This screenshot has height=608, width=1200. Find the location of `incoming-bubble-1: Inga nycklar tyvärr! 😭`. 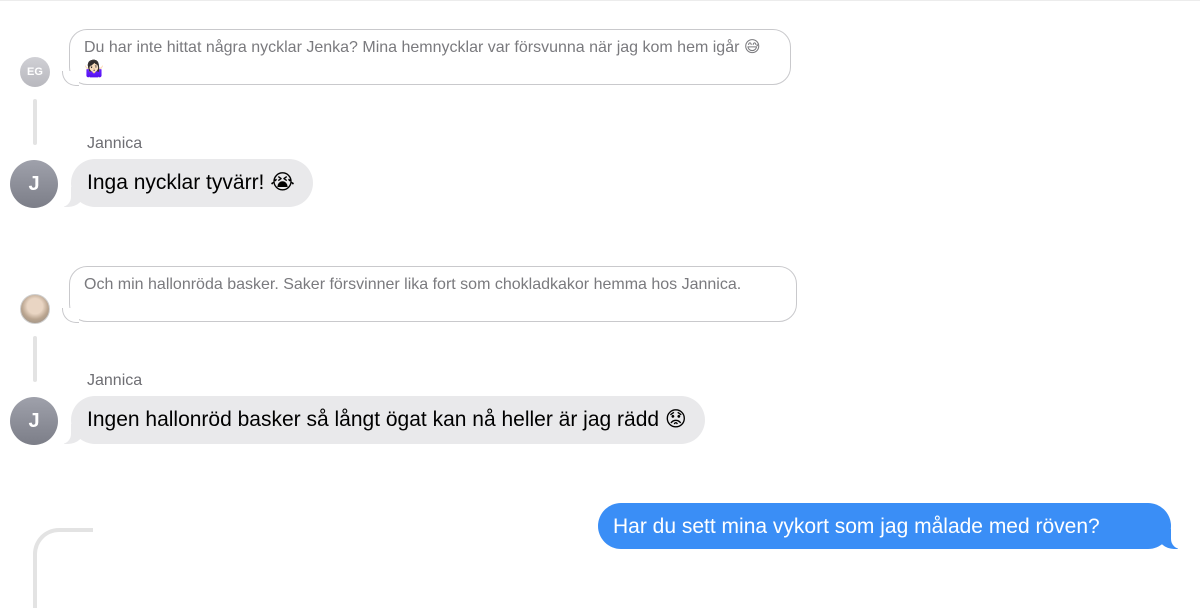

incoming-bubble-1: Inga nycklar tyvärr! 😭 is located at coordinates (187, 183).